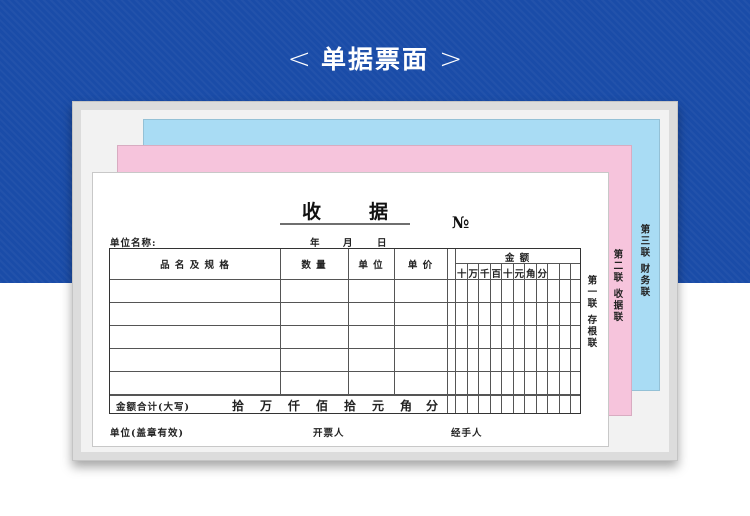  Describe the element at coordinates (473, 274) in the screenshot. I see `digit-ten-thousand: 万` at that location.